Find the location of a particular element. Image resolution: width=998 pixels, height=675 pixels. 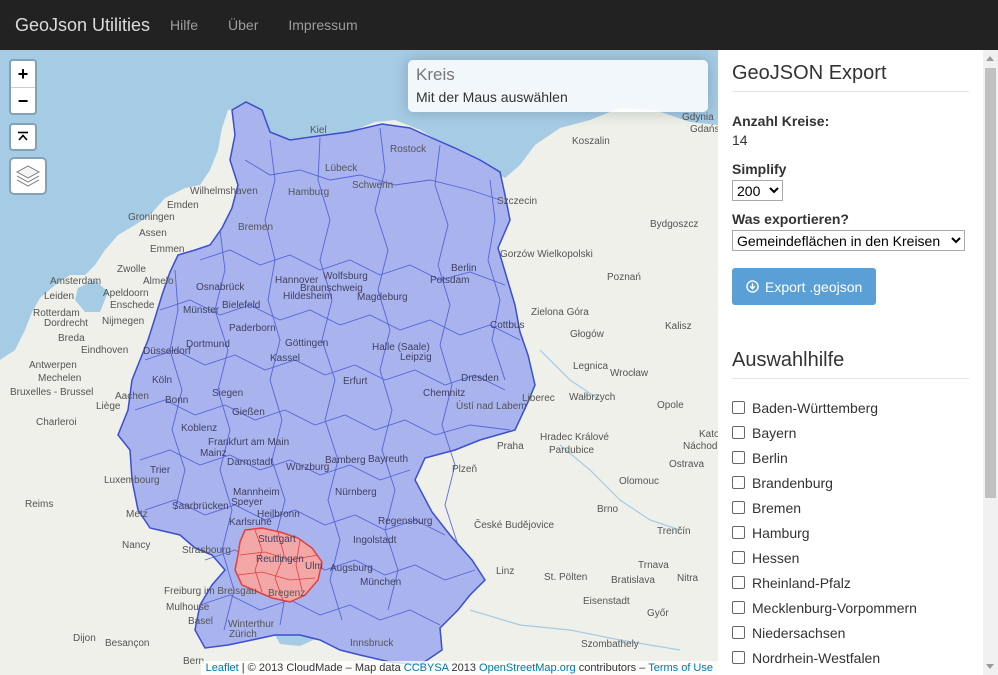

zoom-out-button: − is located at coordinates (23, 100).